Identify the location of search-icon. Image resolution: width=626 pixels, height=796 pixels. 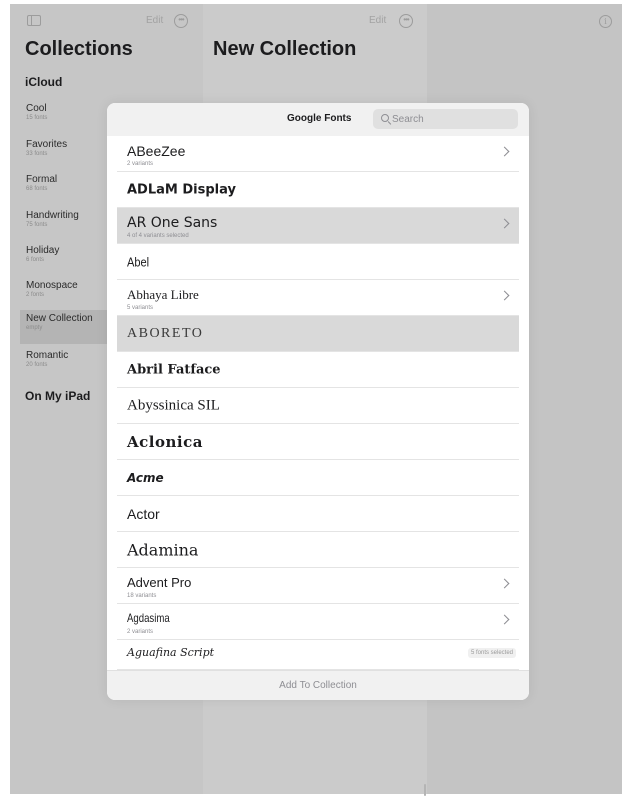
(385, 118).